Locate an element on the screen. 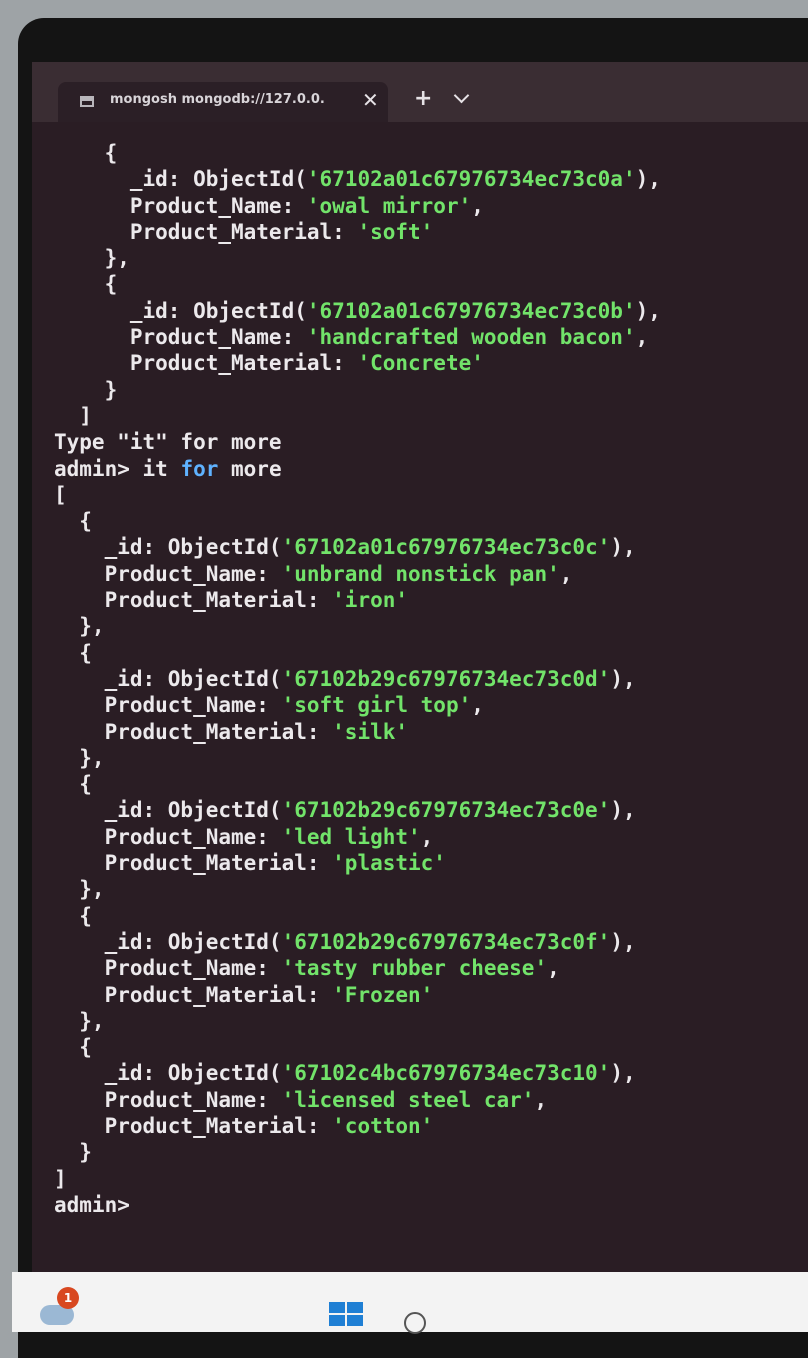  terminal-line: Product_Name: 'tasty rubber cheese', is located at coordinates (307, 968).